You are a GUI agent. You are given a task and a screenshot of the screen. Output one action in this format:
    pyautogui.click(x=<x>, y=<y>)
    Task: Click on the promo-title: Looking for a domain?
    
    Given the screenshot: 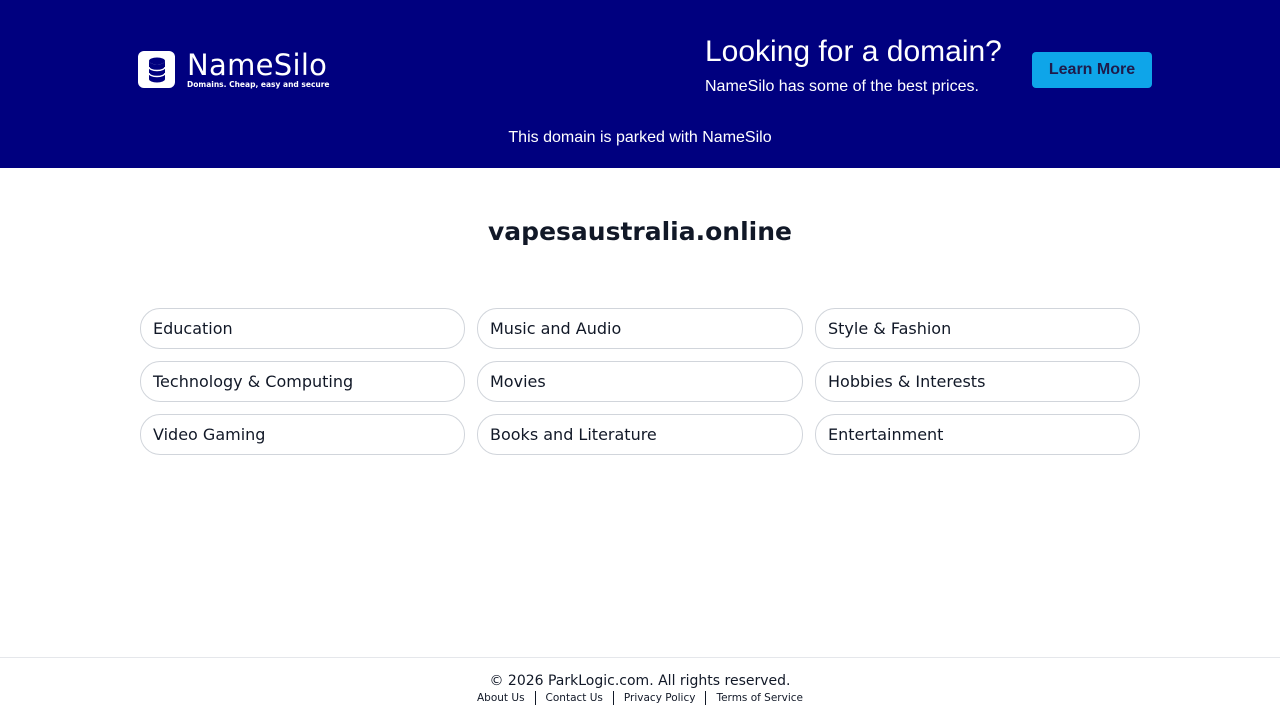 What is the action you would take?
    pyautogui.click(x=853, y=51)
    